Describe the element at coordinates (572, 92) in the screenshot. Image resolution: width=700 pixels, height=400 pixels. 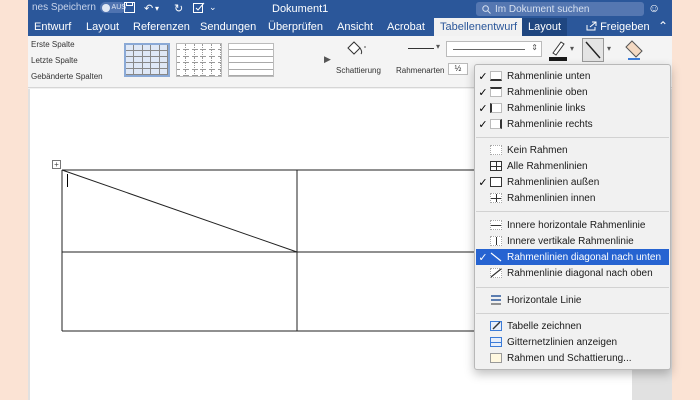
I see `menu-item-border-top: ✓ Rahmenlinie oben` at that location.